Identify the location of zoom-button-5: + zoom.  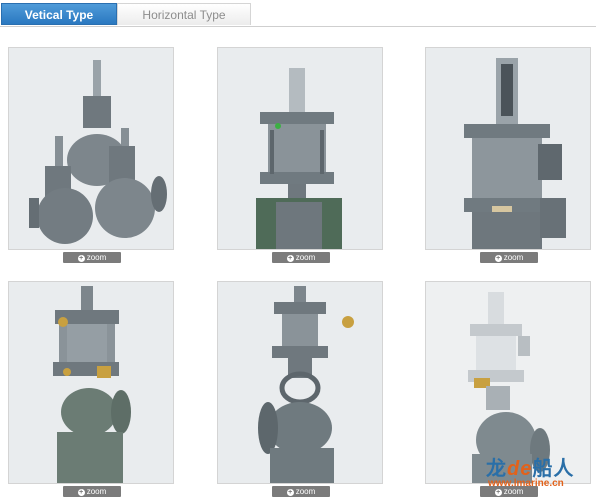
(301, 491).